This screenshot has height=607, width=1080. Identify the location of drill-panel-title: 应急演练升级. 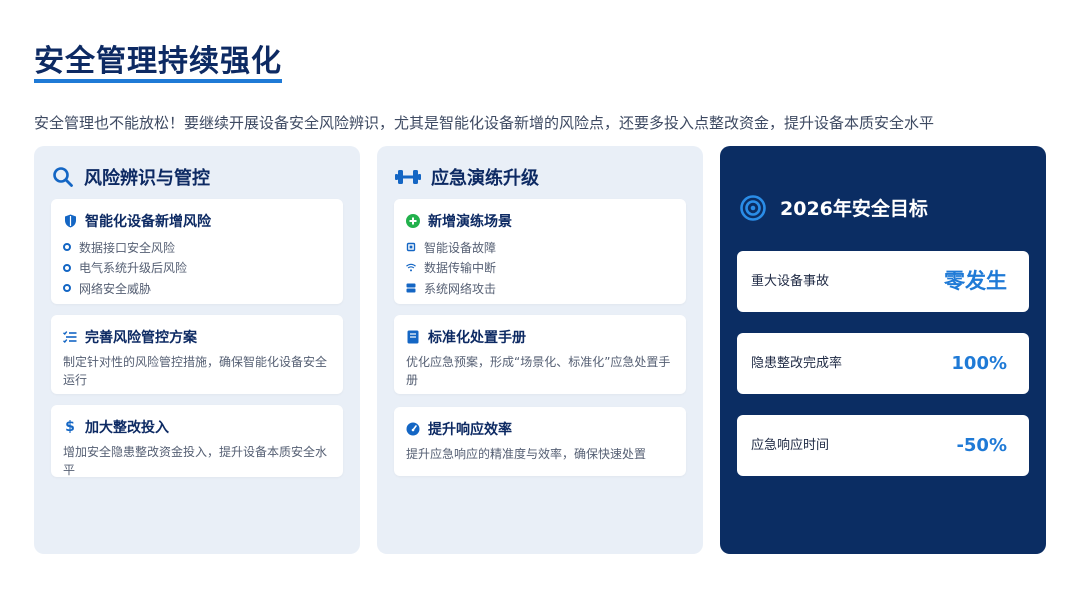
(485, 178).